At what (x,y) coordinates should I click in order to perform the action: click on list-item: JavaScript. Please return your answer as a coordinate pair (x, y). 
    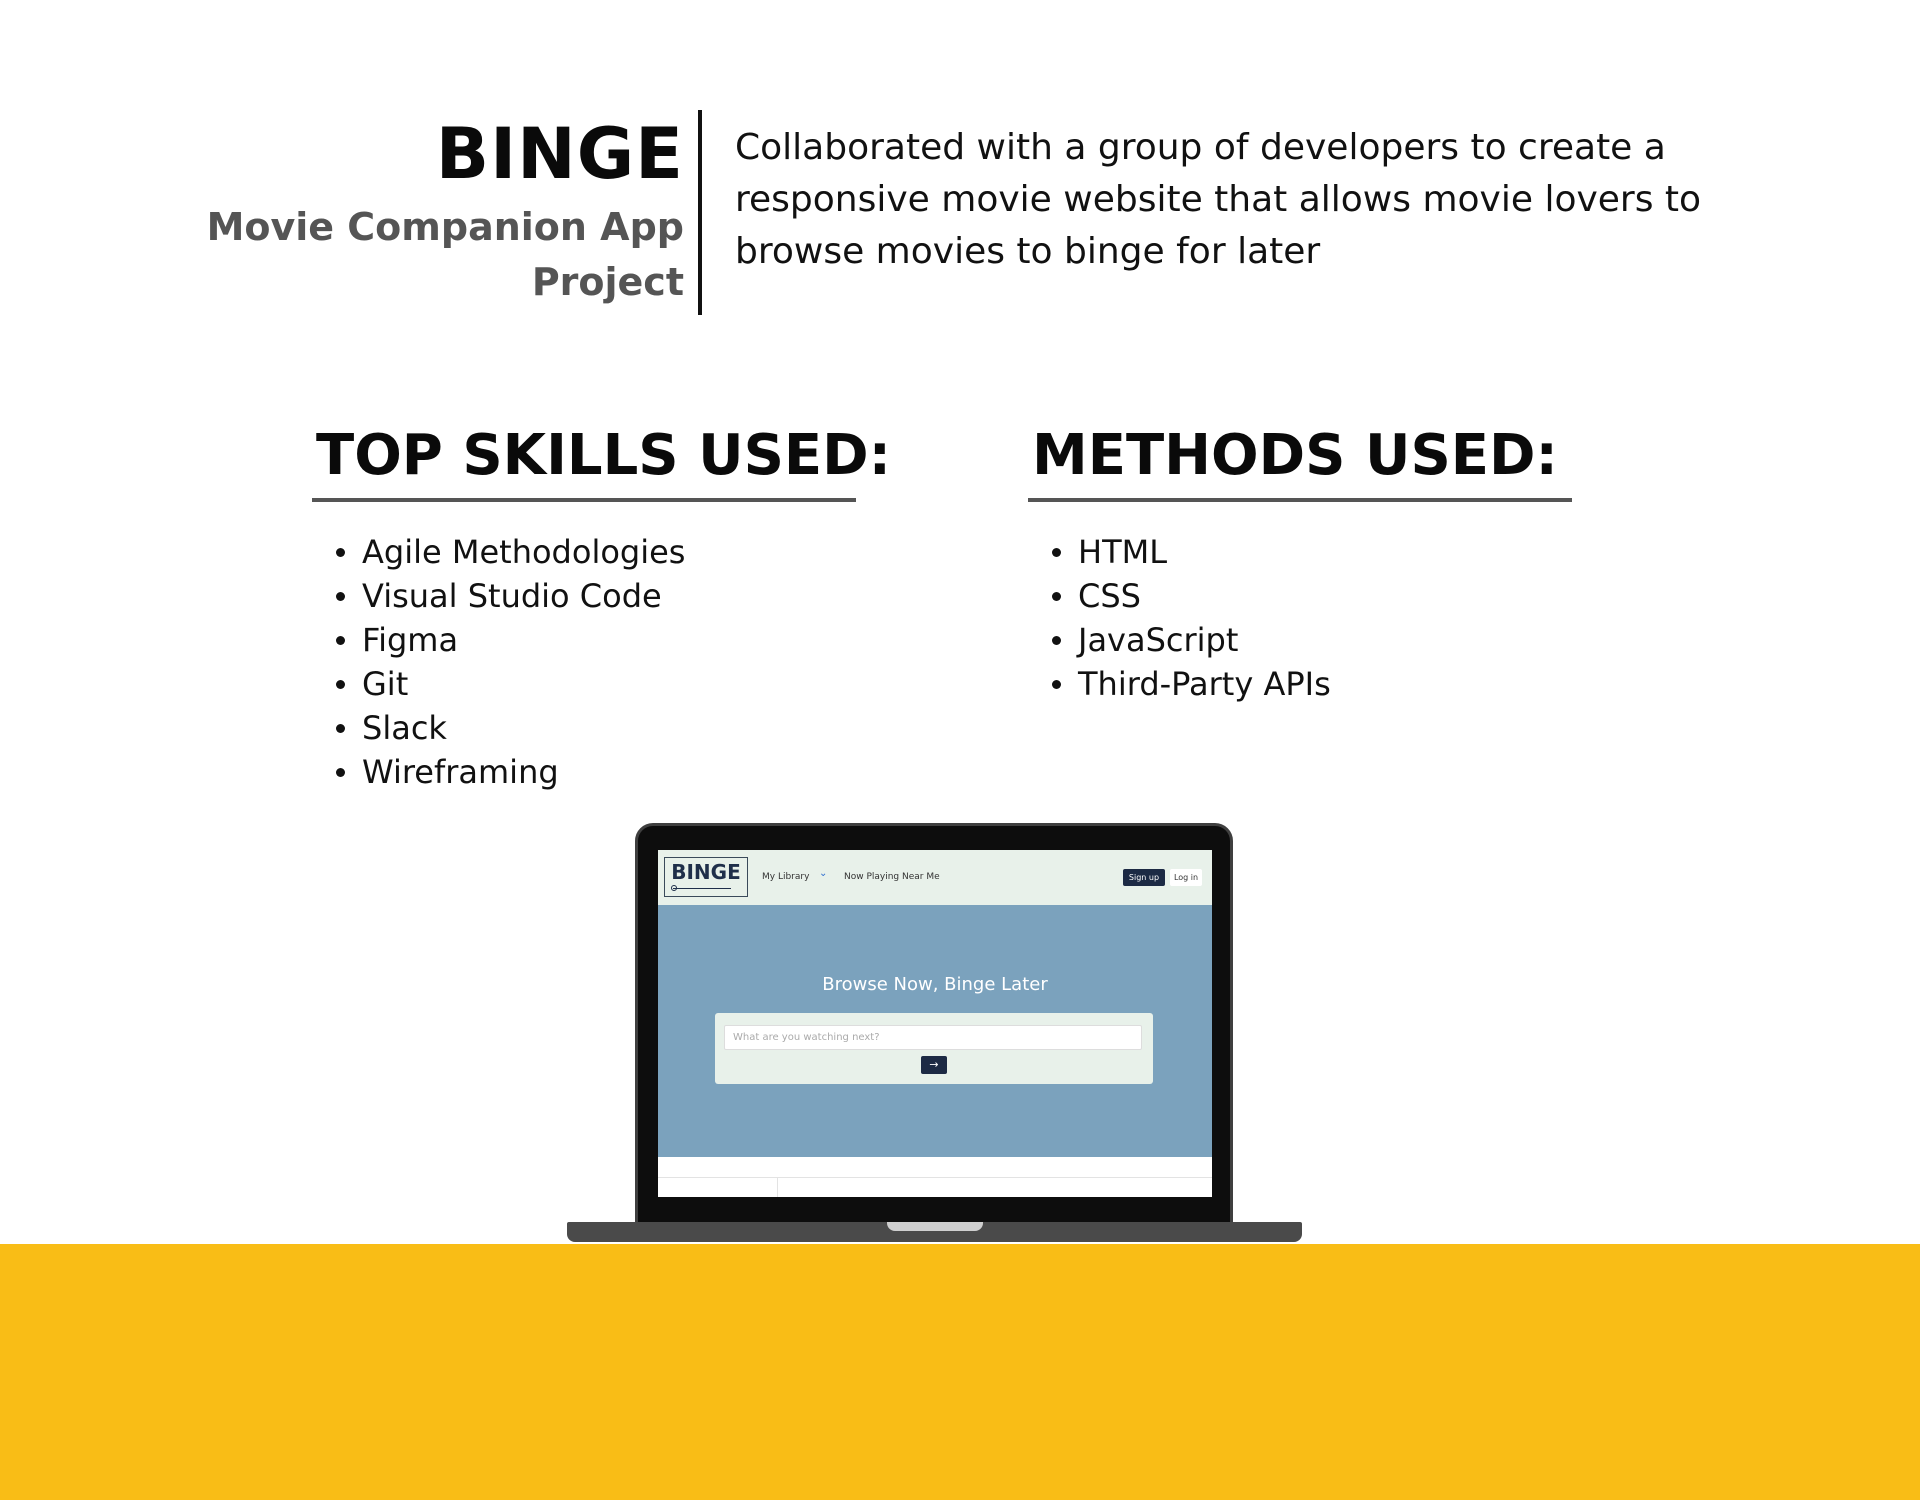
    Looking at the image, I should click on (1300, 640).